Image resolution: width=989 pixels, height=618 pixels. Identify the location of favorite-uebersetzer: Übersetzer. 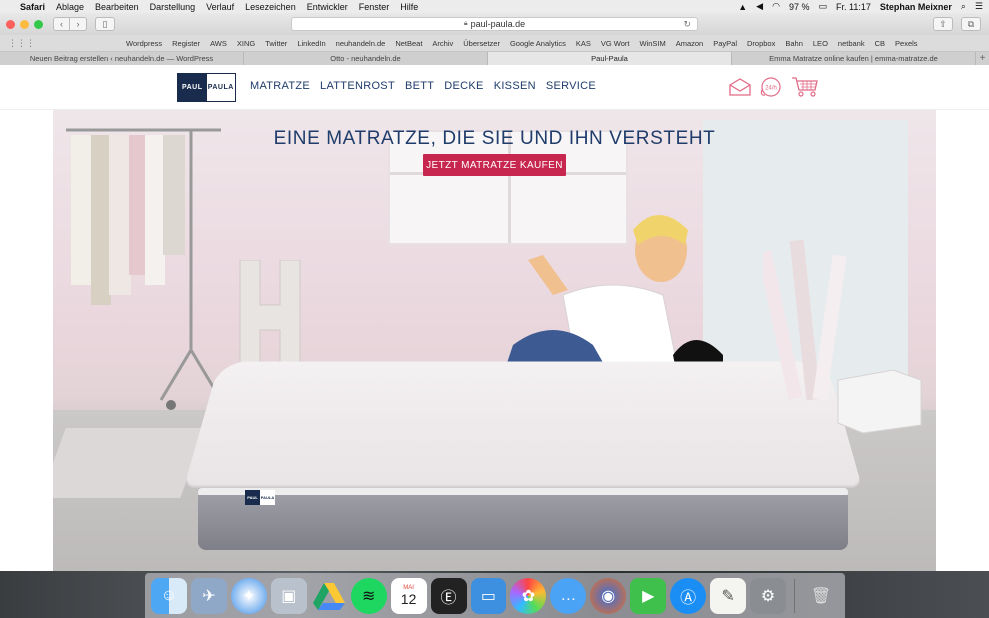
(481, 43).